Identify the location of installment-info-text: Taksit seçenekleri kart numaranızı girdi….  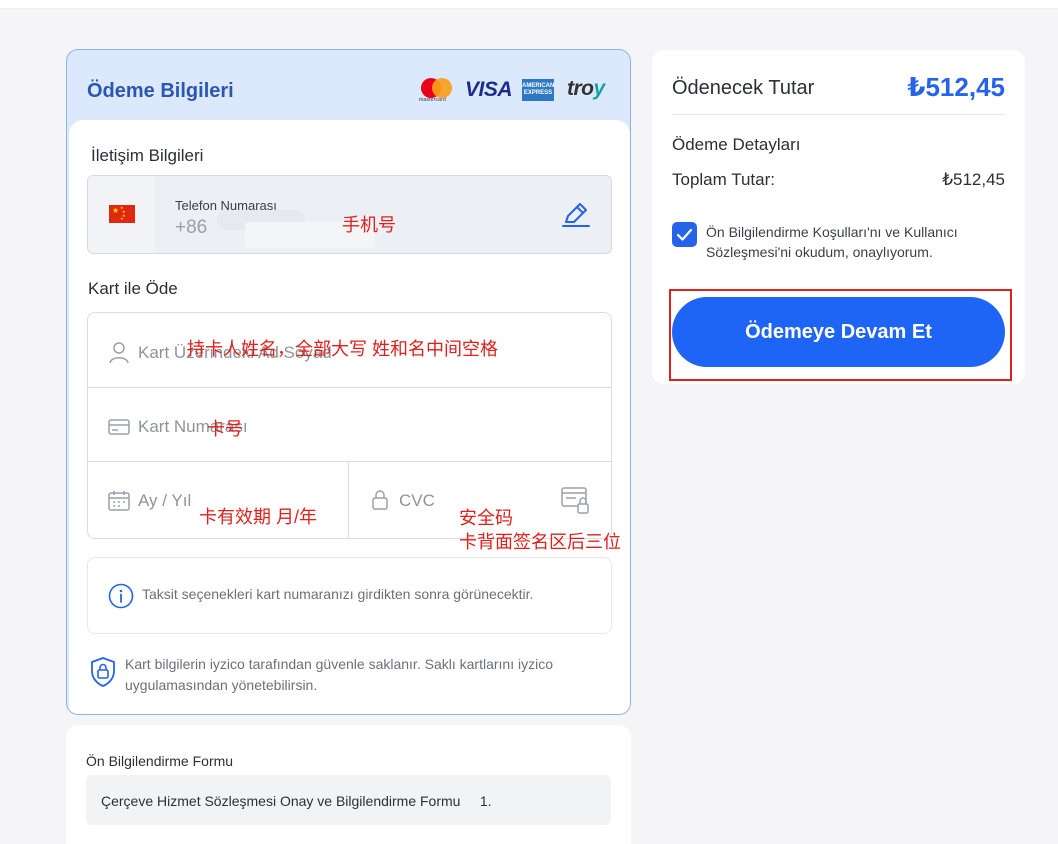
(338, 594).